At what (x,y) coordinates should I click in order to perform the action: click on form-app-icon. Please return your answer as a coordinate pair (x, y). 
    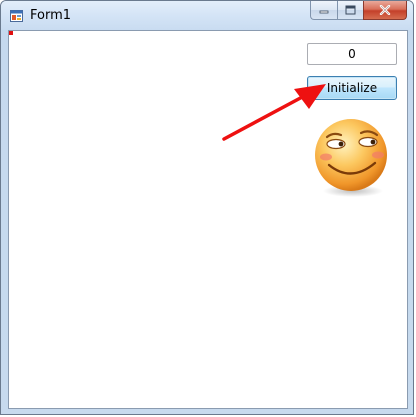
    Looking at the image, I should click on (16, 16).